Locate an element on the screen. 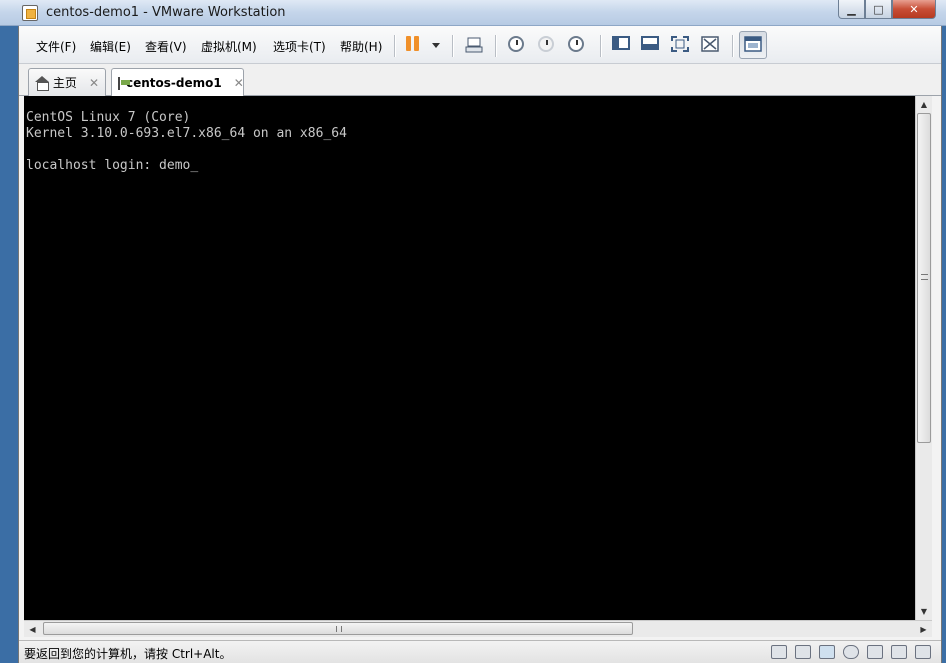 This screenshot has height=663, width=946. unity-icon is located at coordinates (711, 45).